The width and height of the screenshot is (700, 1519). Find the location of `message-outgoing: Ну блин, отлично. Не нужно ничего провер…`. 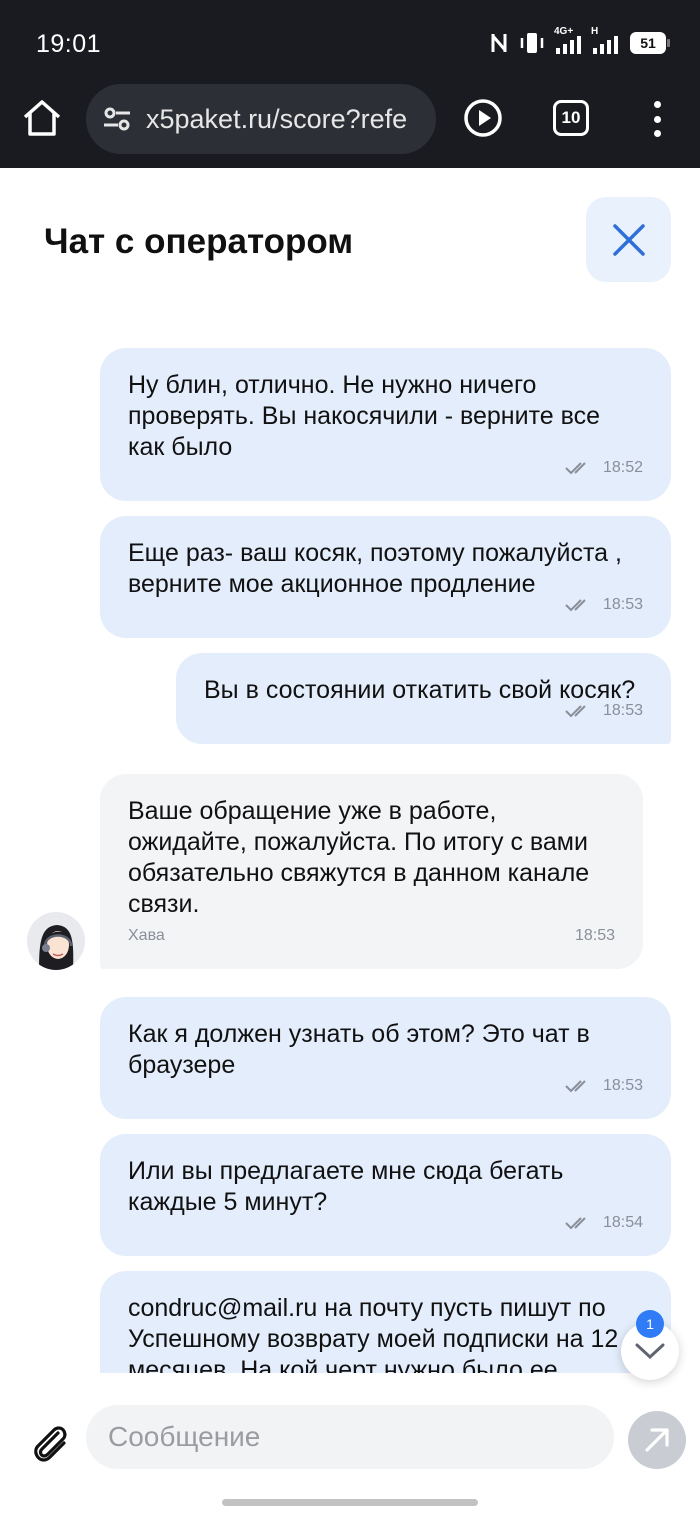

message-outgoing: Ну блин, отлично. Не нужно ничего провер… is located at coordinates (385, 424).